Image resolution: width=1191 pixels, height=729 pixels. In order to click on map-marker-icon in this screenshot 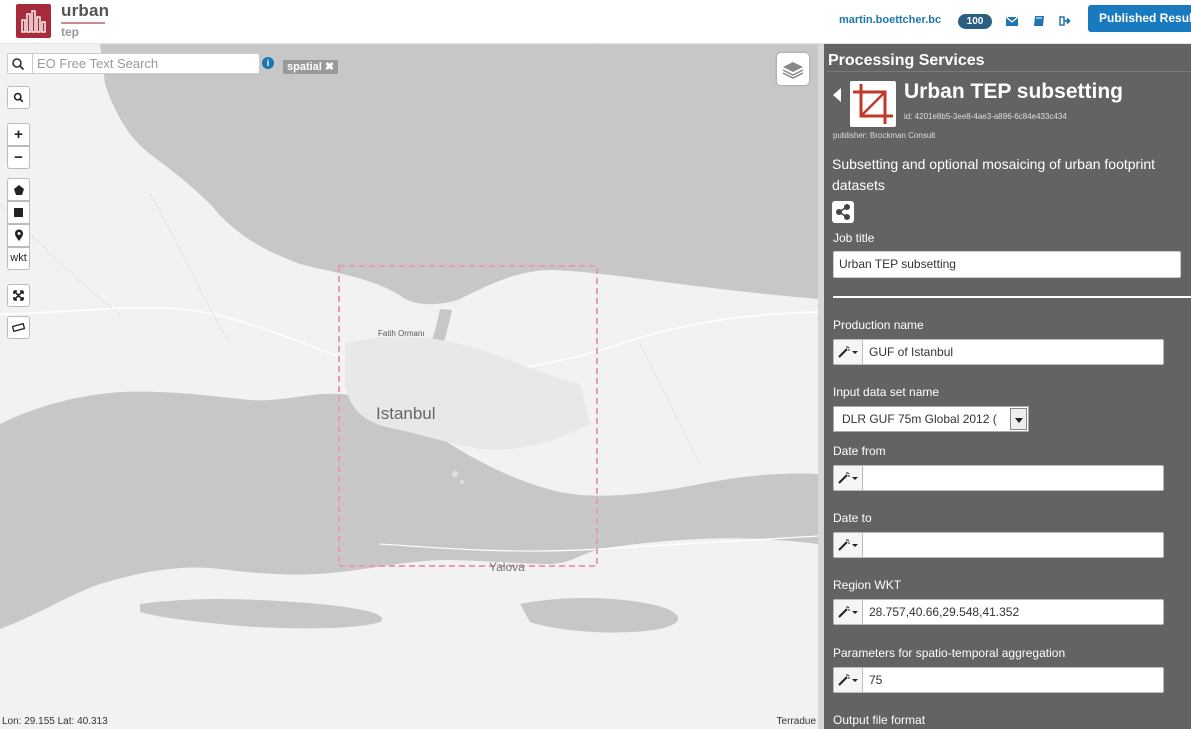, I will do `click(18, 235)`.